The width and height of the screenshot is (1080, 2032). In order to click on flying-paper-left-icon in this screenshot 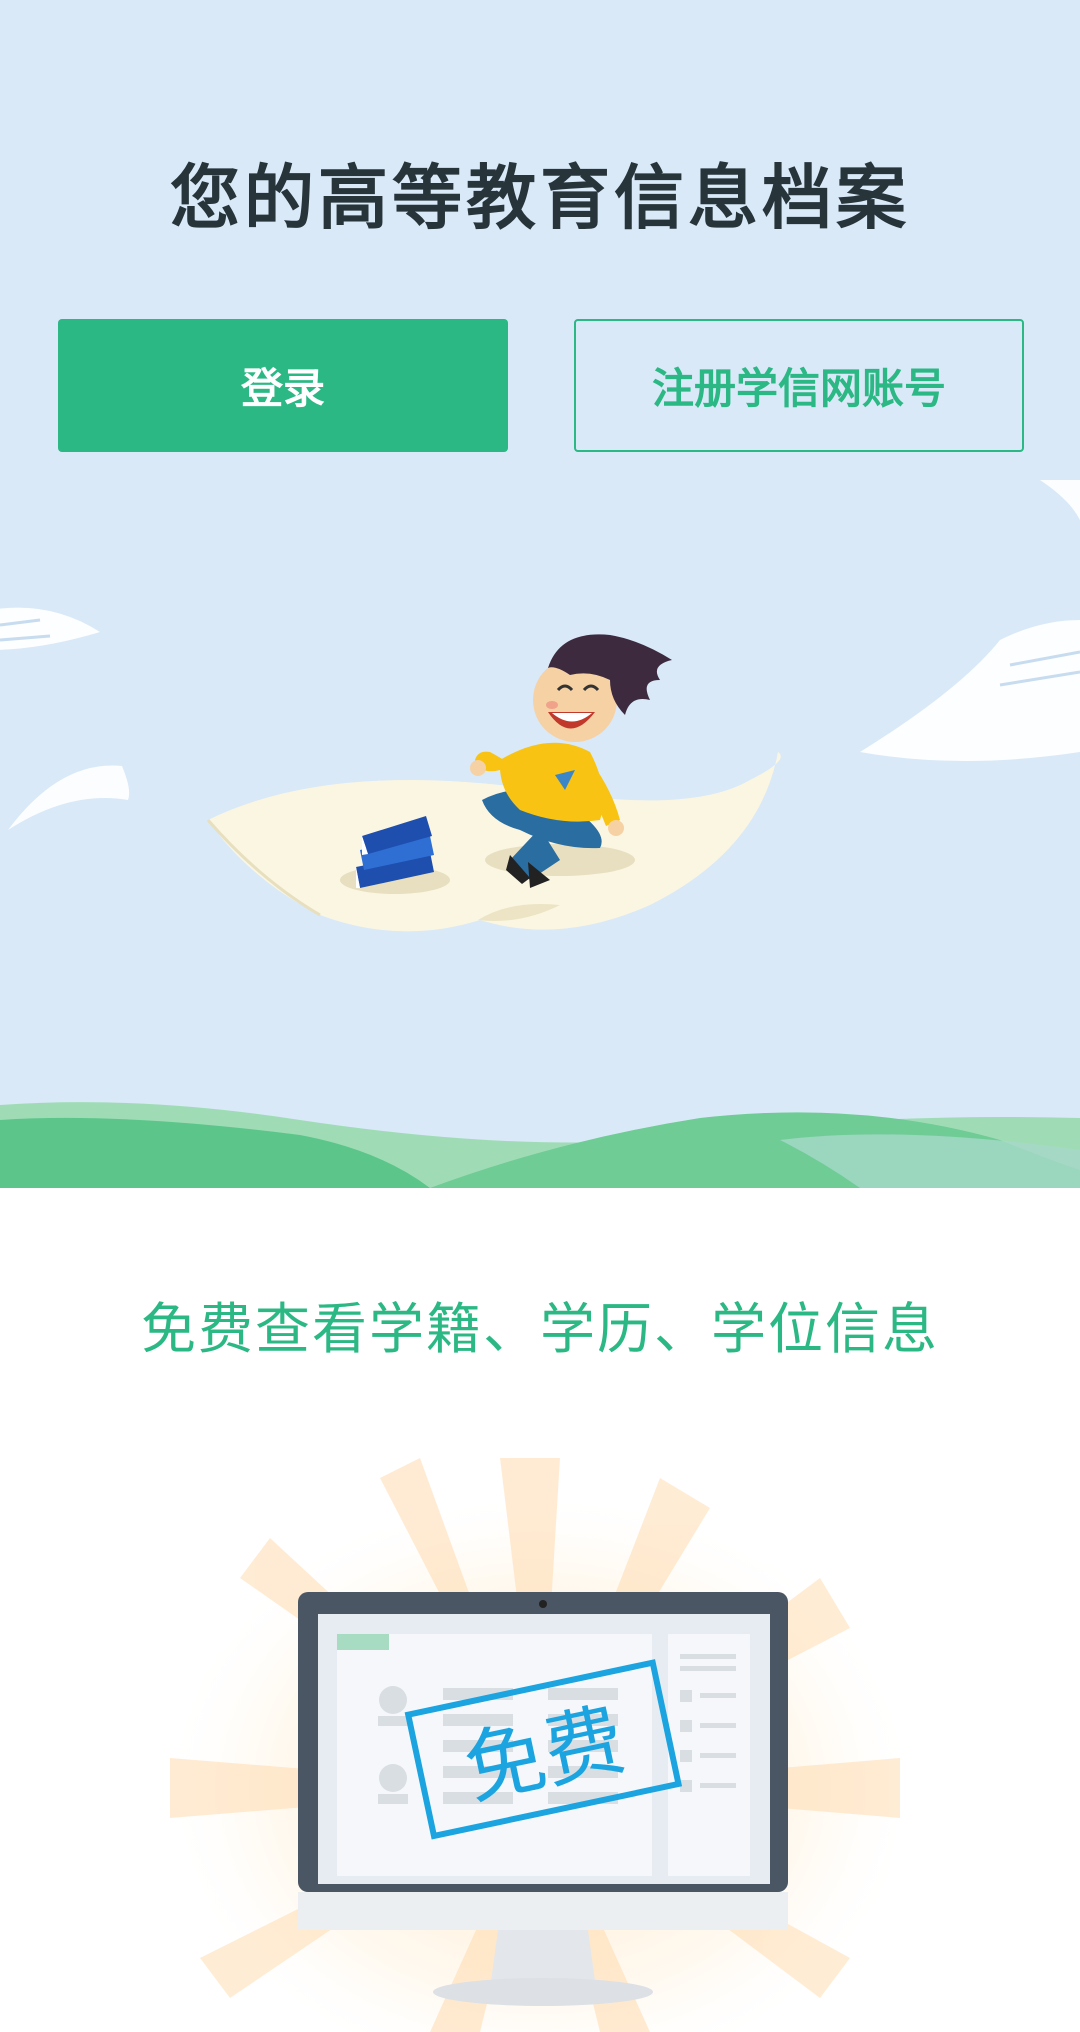, I will do `click(50, 628)`.